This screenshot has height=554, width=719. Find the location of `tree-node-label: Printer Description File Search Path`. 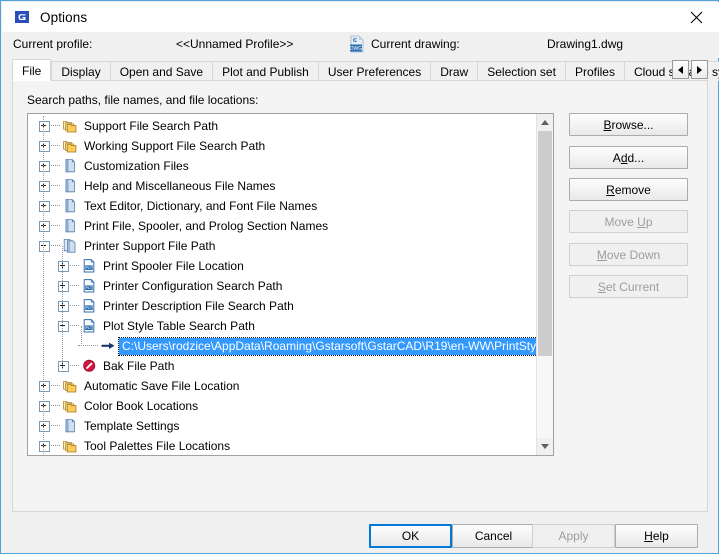

tree-node-label: Printer Description File Search Path is located at coordinates (198, 306).